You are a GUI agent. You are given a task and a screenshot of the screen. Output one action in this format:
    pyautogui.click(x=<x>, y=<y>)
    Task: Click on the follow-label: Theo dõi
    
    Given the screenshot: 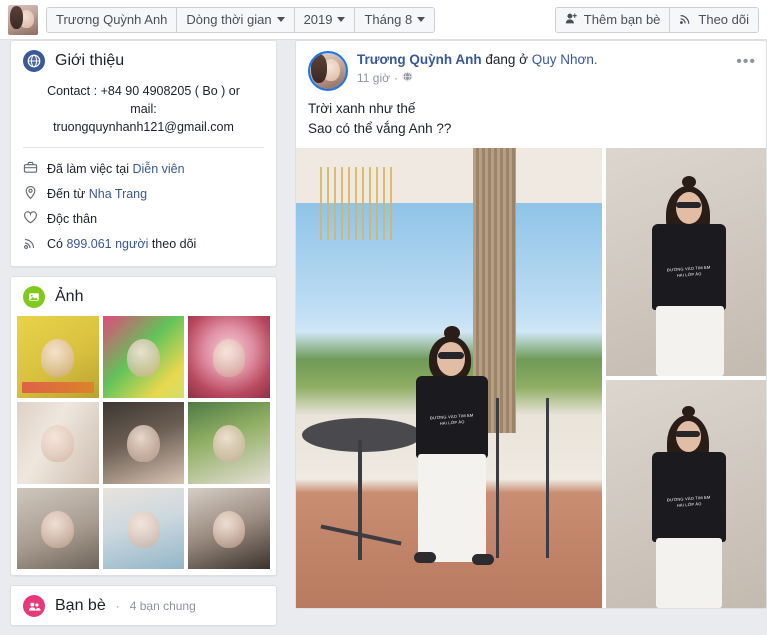 What is the action you would take?
    pyautogui.click(x=723, y=19)
    